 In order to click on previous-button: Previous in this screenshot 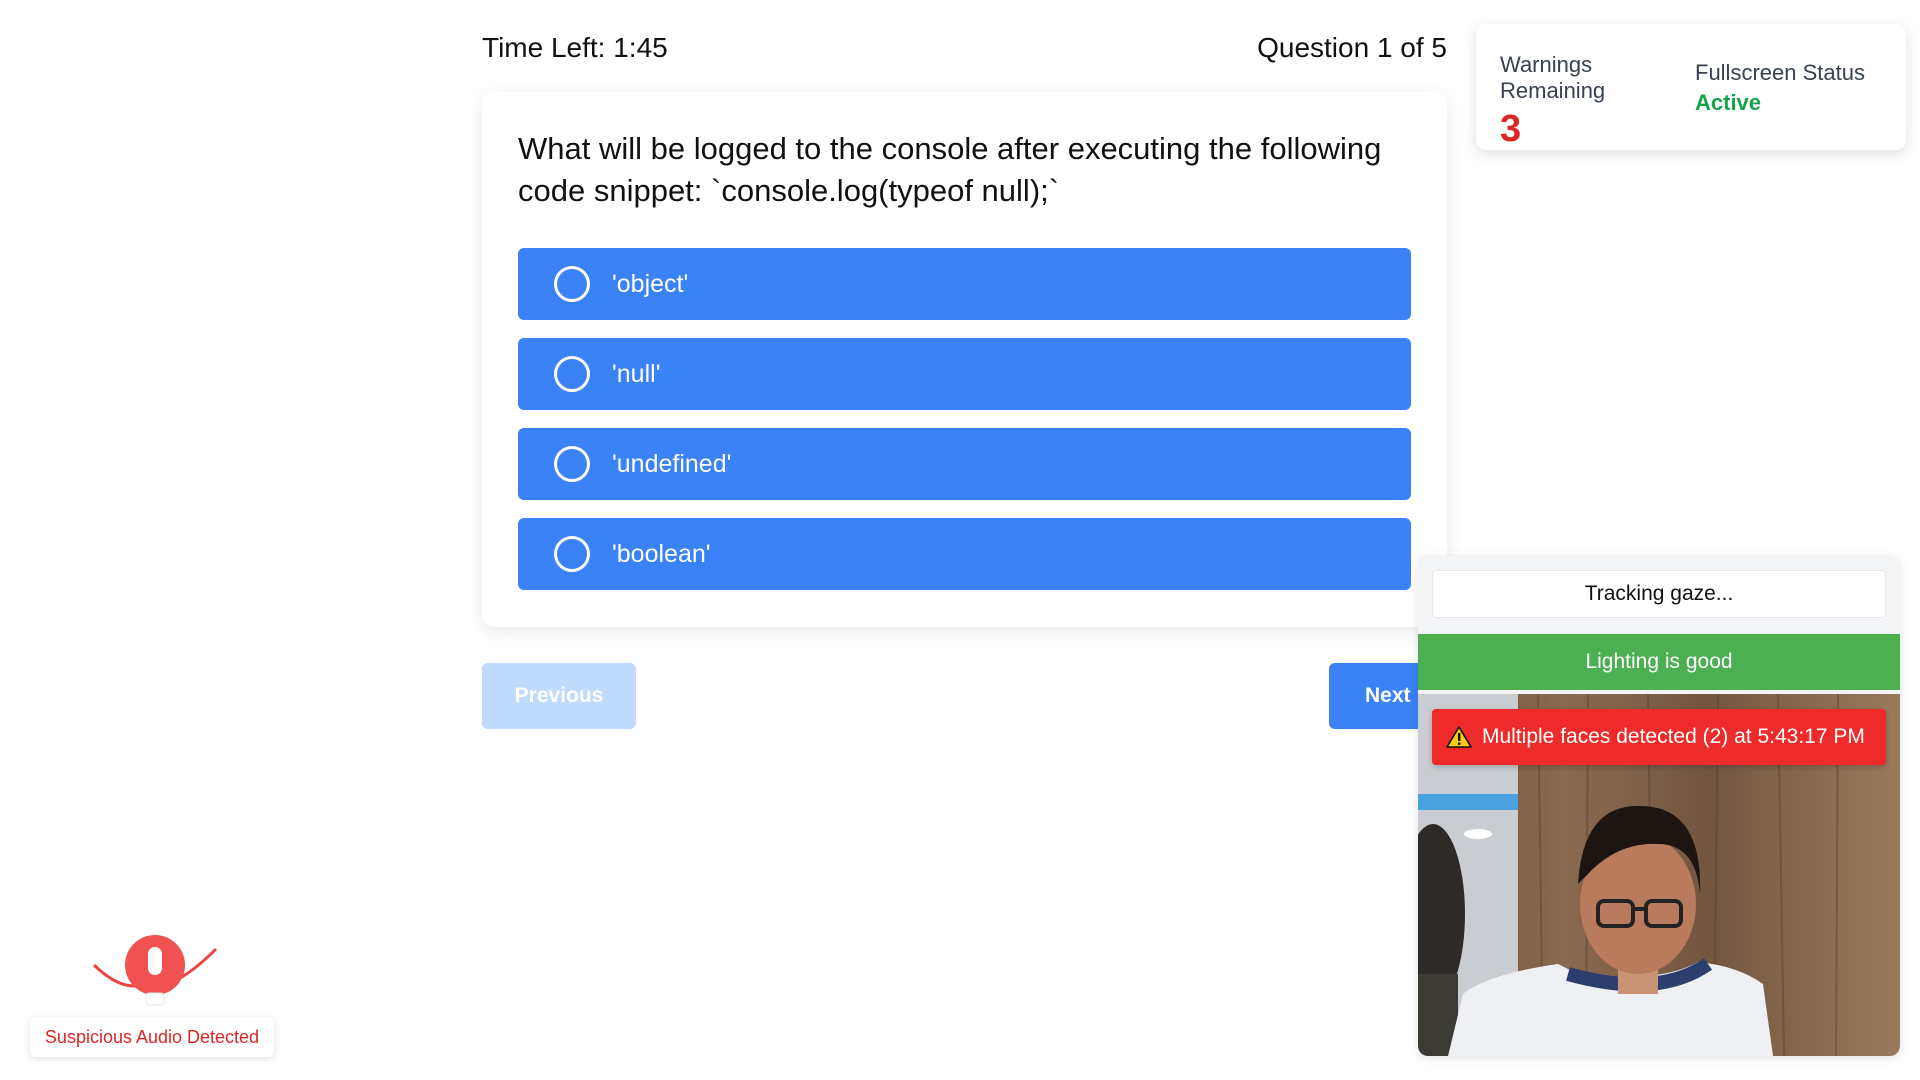, I will do `click(559, 696)`.